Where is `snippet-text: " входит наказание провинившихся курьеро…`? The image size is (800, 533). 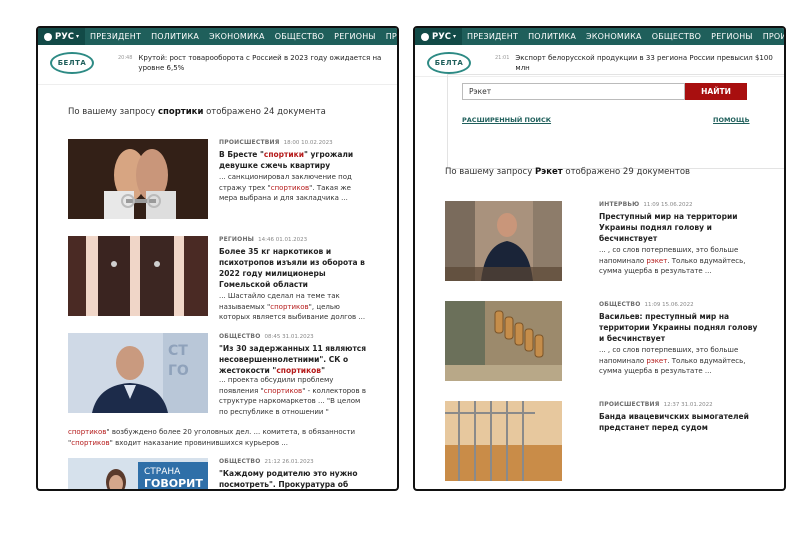
snippet-text: " входит наказание провинившихся курьеро… is located at coordinates (199, 442).